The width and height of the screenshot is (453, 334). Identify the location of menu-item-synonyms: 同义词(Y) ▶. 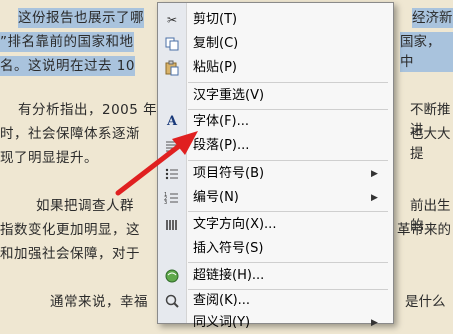
(275, 323).